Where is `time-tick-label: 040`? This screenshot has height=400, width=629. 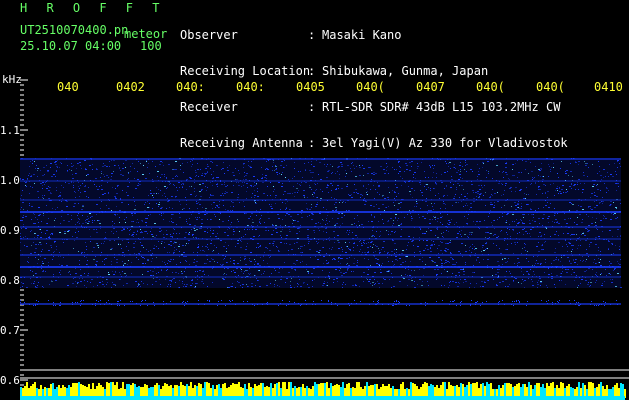
time-tick-label: 040 is located at coordinates (68, 87).